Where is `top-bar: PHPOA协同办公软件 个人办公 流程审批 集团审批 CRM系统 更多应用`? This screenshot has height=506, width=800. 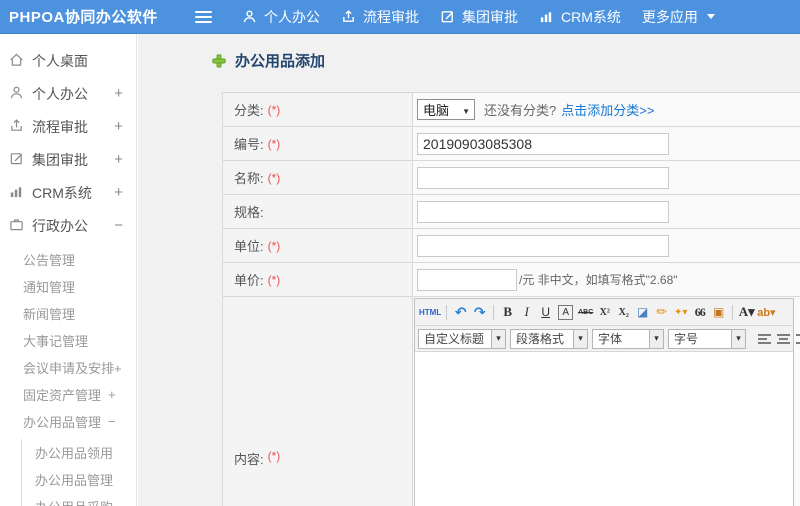 top-bar: PHPOA协同办公软件 个人办公 流程审批 集团审批 CRM系统 更多应用 is located at coordinates (400, 17).